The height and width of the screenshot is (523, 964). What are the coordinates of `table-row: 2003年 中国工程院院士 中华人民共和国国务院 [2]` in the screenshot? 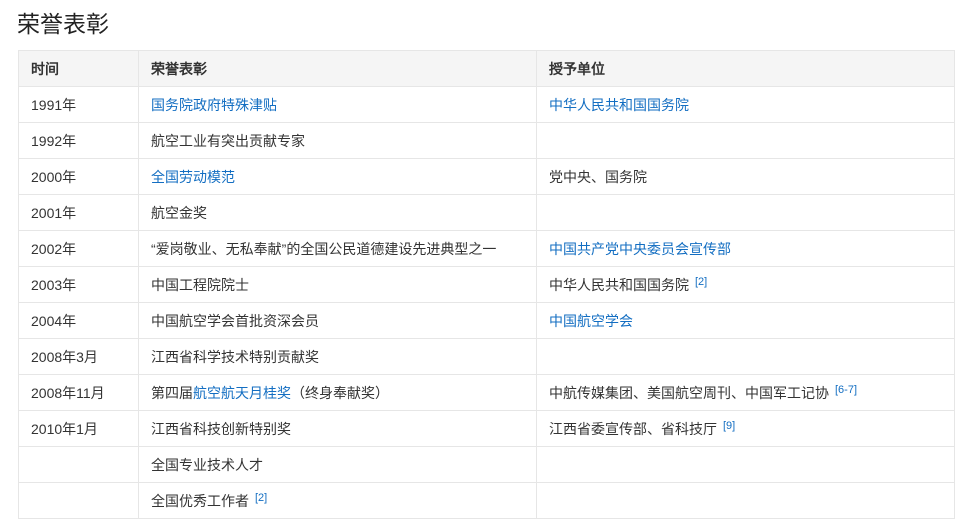 It's located at (486, 284).